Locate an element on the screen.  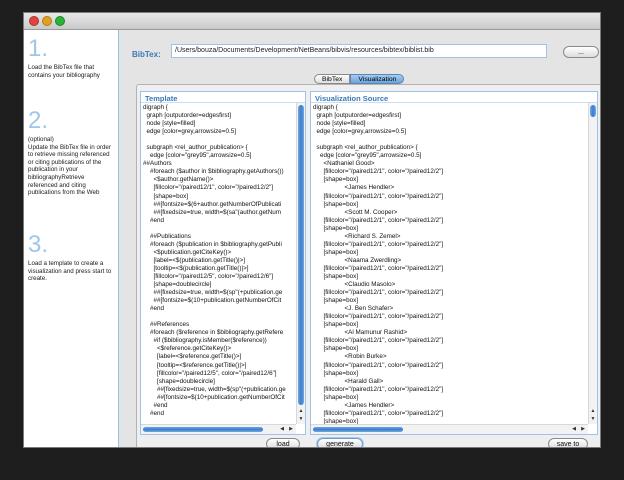
step-3-number: 3. is located at coordinates (38, 244).